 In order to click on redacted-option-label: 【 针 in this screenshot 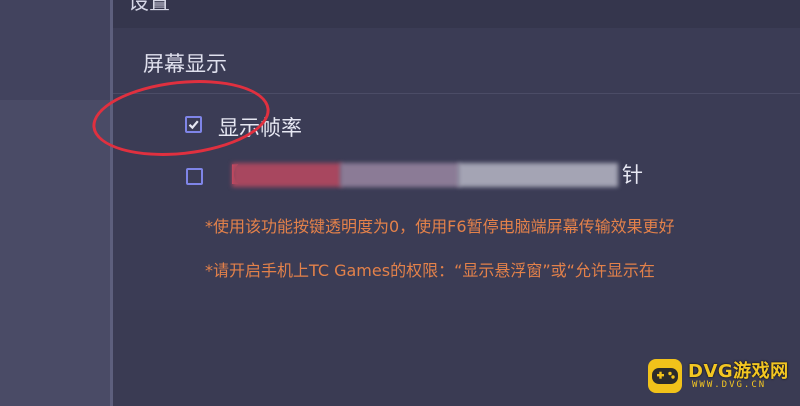, I will do `click(438, 175)`.